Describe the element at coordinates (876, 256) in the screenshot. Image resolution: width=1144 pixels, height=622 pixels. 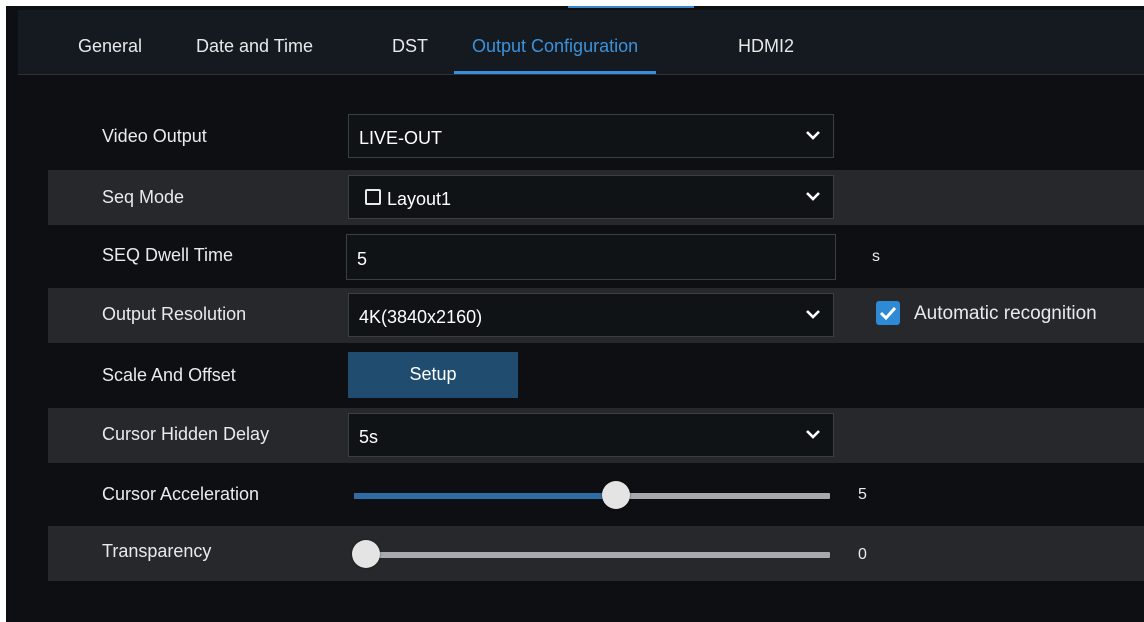
I see `seq-dwell-time-unit: s` at that location.